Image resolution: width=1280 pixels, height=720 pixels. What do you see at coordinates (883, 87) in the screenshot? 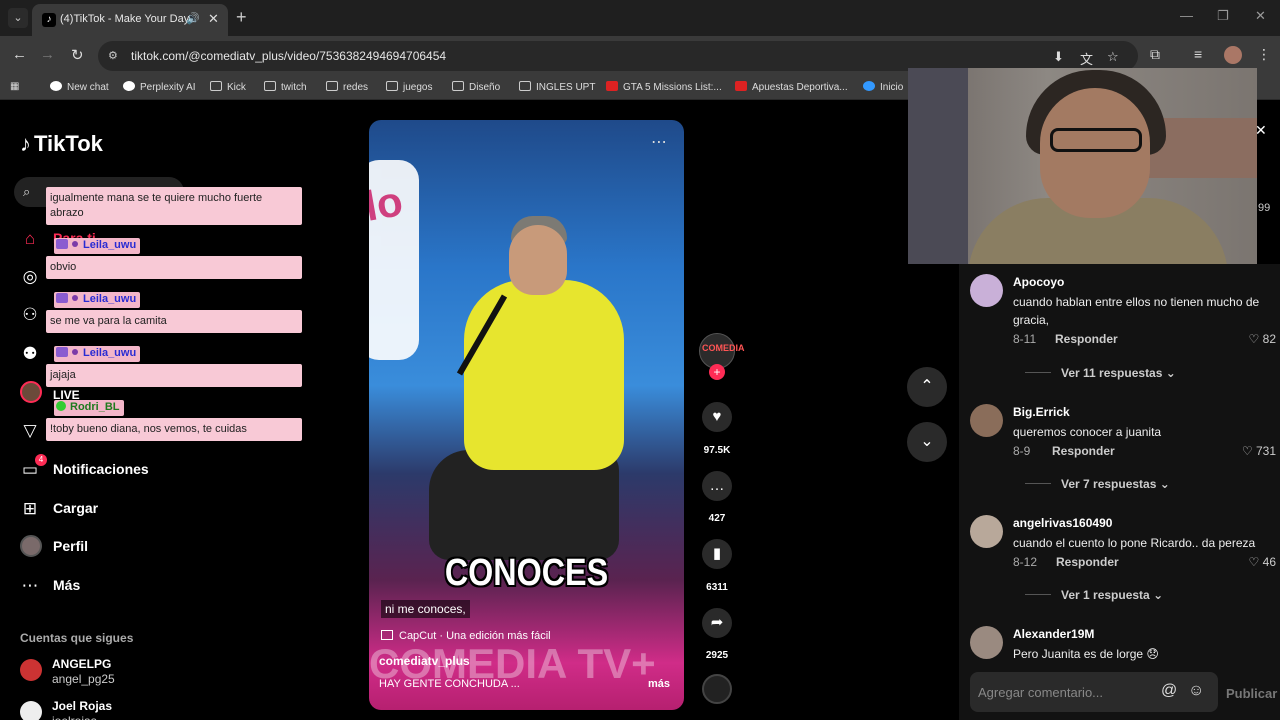
I see `bookmark-inicio: Inicio` at bounding box center [883, 87].